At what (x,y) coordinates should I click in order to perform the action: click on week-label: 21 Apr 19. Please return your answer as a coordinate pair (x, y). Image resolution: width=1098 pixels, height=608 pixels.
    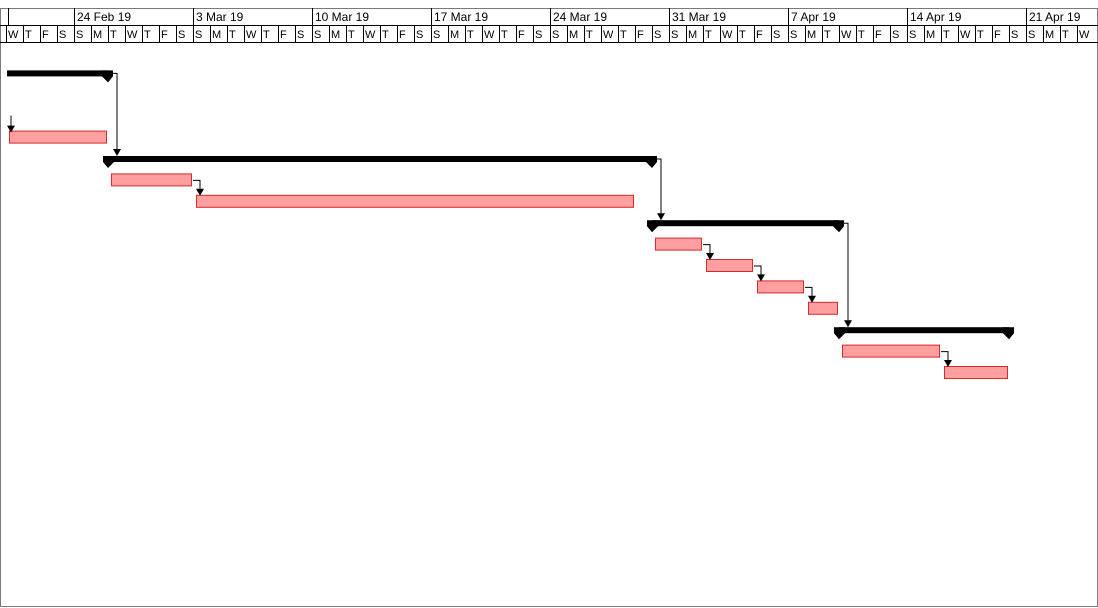
    Looking at the image, I should click on (1055, 17).